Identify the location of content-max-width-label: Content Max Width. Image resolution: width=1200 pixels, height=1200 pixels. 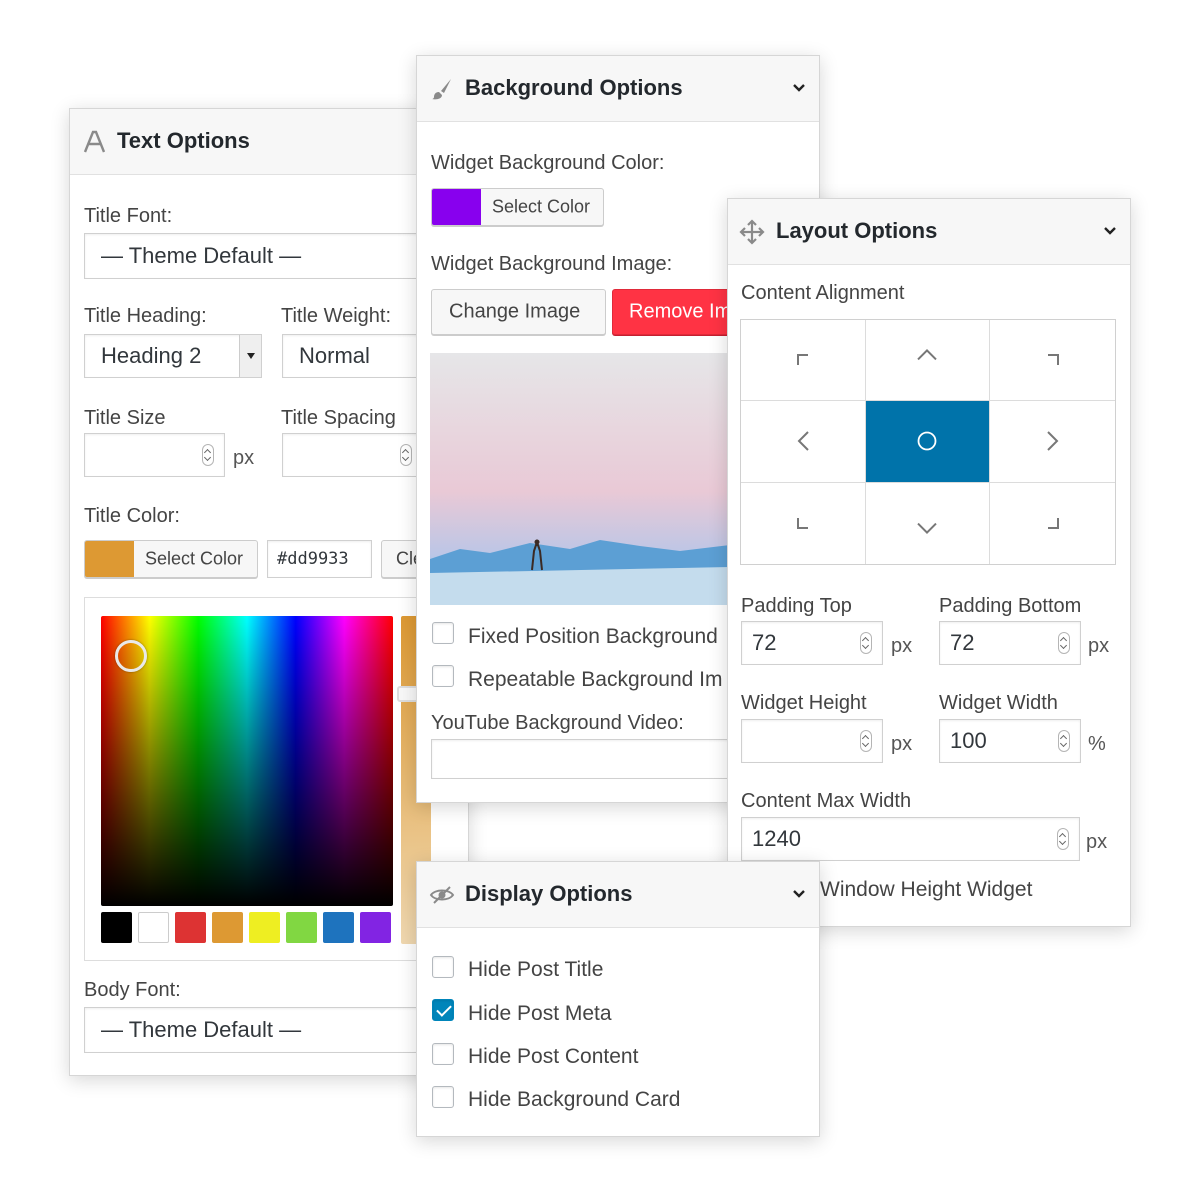
(826, 801).